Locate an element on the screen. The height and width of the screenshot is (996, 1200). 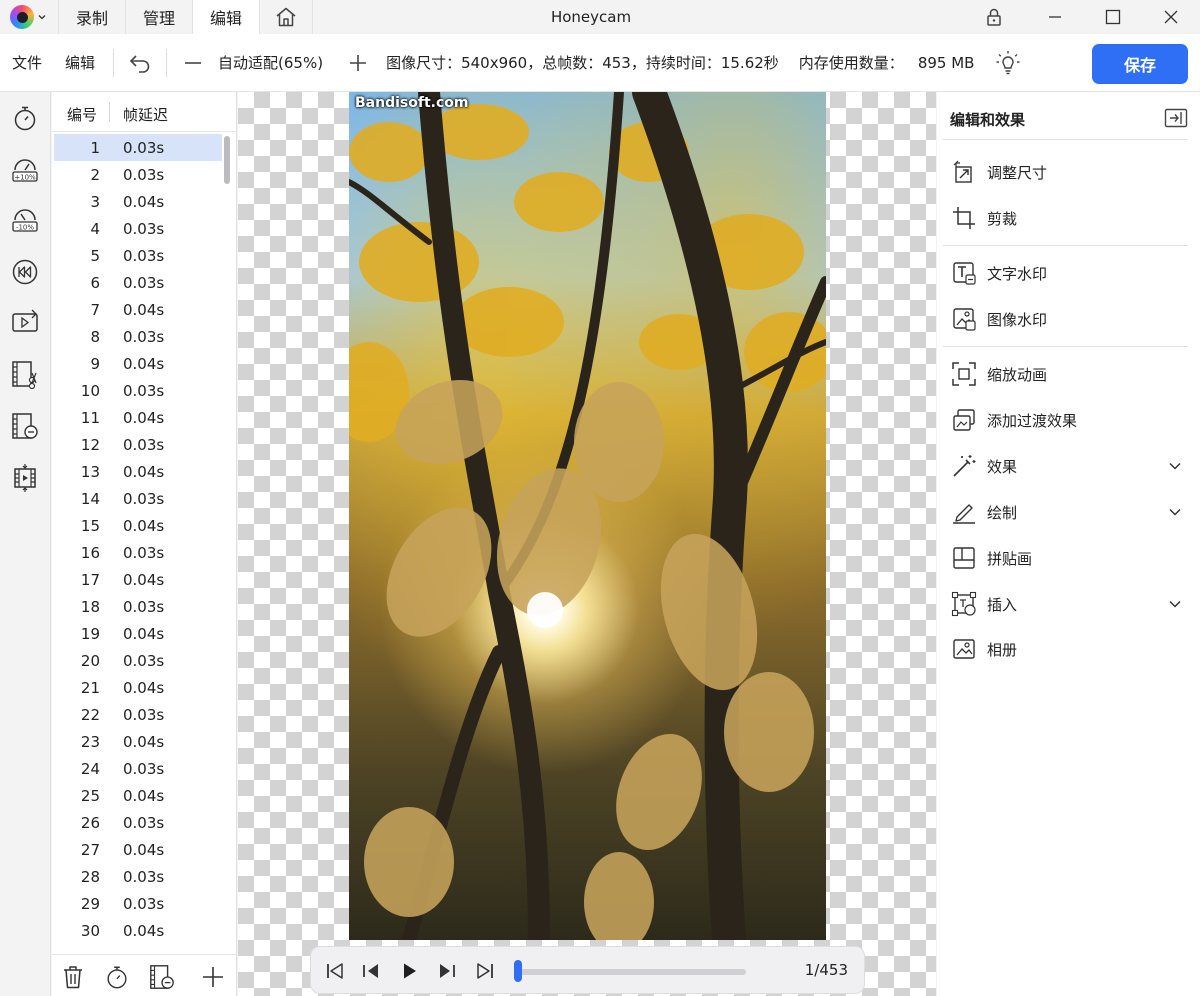
frame-row: 7 0.04s is located at coordinates (138, 309).